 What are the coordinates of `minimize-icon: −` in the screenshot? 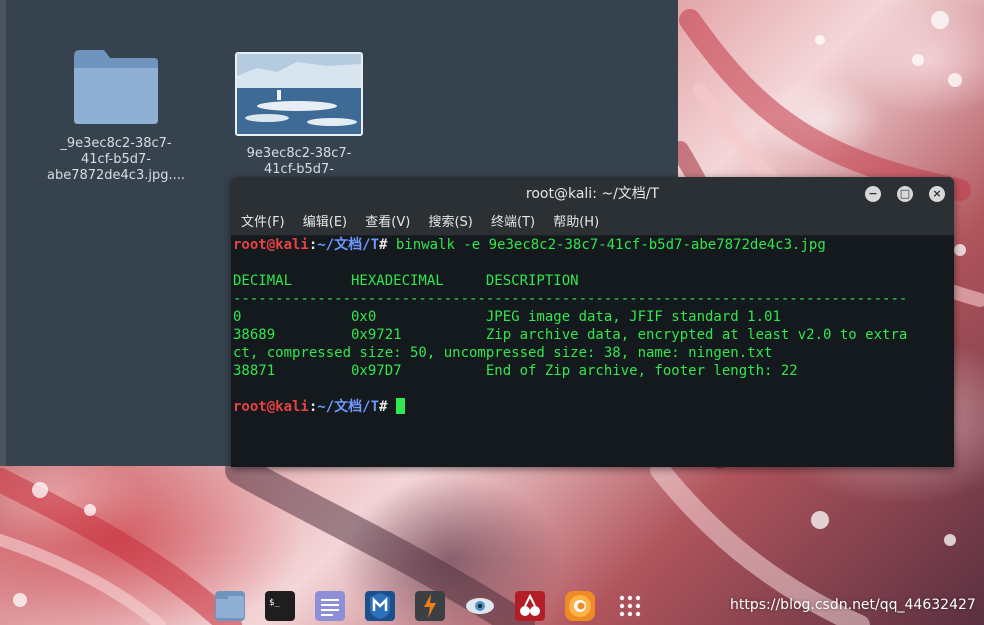 It's located at (873, 194).